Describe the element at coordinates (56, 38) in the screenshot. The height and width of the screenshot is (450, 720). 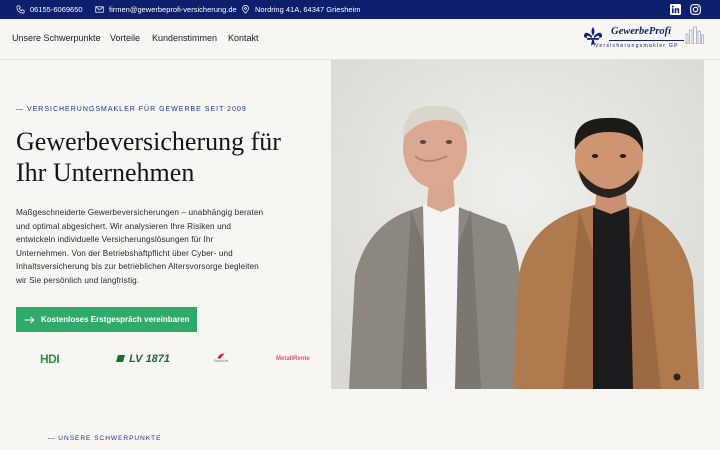
I see `nav-item-schwerpunkte: Unsere Schwerpunkte` at that location.